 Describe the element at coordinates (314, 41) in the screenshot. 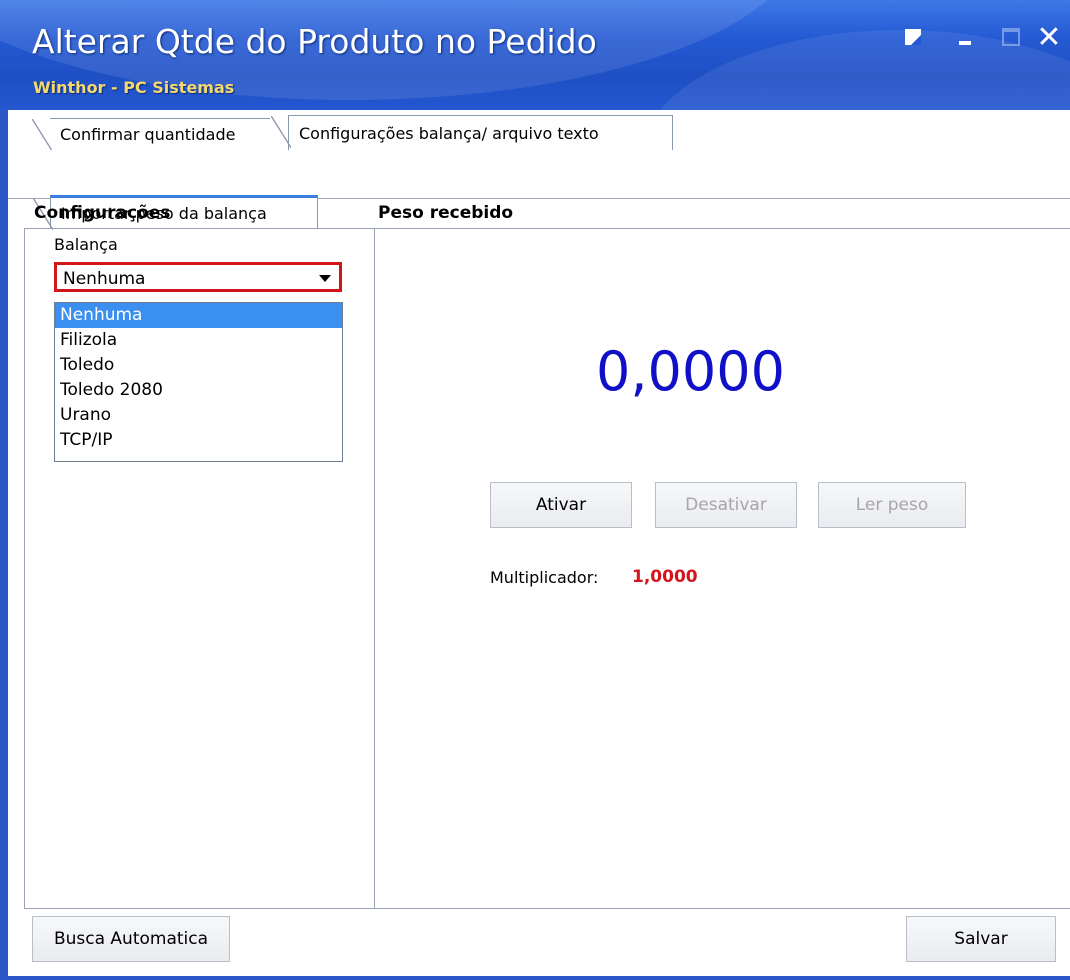

I see `window-title: Alterar Qtde do Produto no Pedido` at that location.